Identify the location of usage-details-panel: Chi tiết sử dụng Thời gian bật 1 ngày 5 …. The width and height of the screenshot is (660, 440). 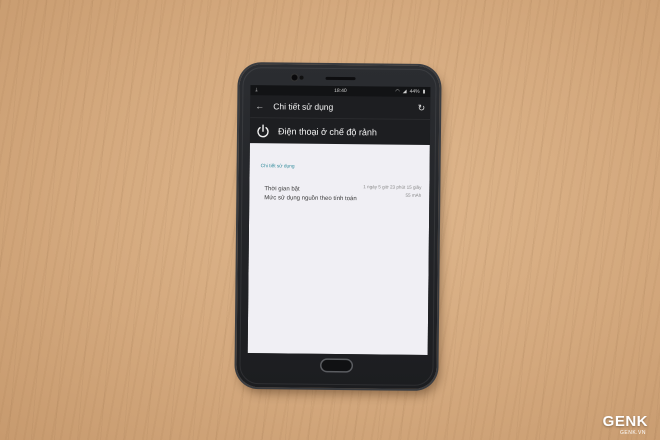
(338, 249).